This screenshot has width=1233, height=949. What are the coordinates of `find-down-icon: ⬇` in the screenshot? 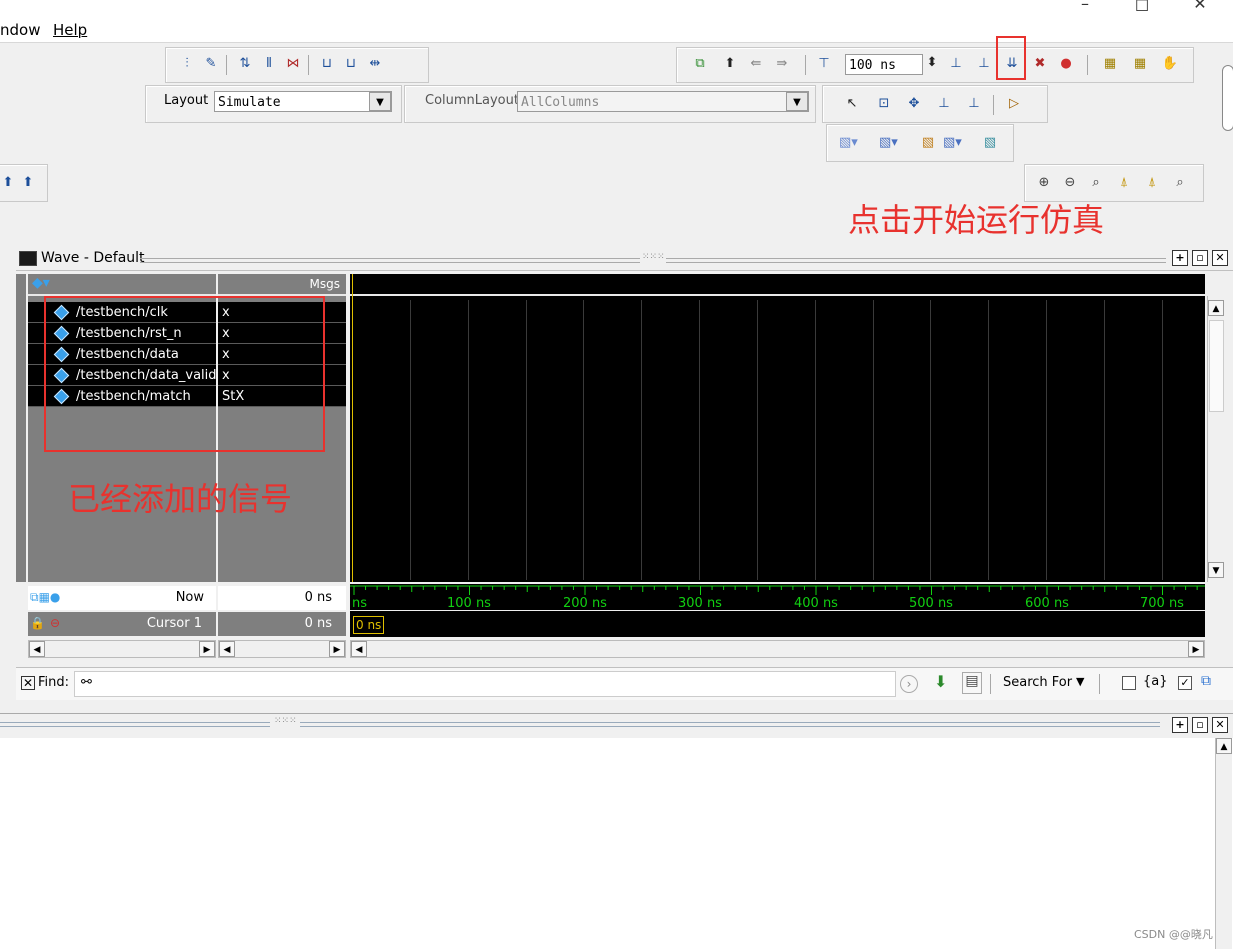 It's located at (940, 681).